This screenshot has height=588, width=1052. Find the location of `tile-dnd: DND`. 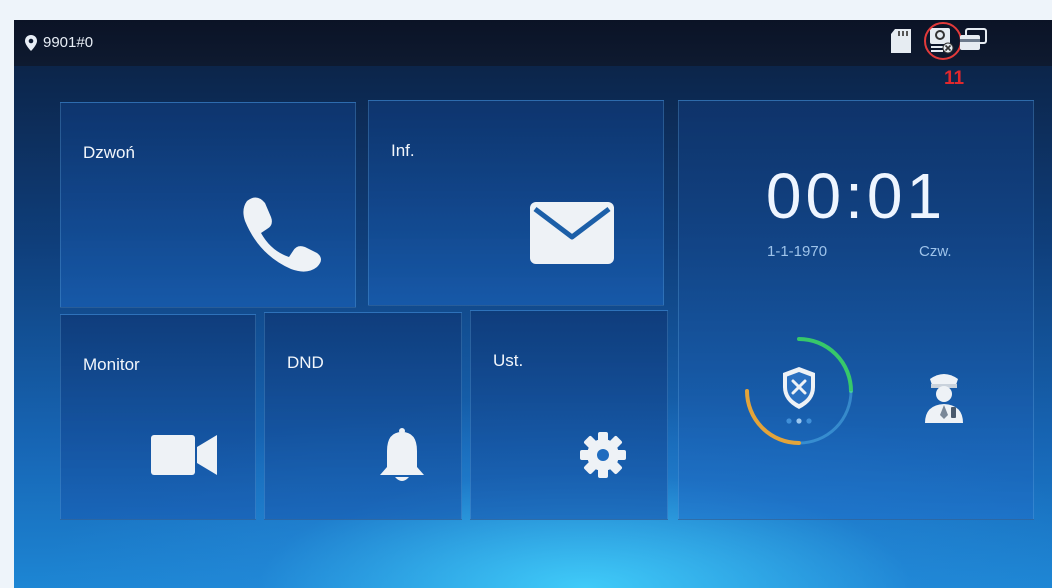

tile-dnd: DND is located at coordinates (363, 416).